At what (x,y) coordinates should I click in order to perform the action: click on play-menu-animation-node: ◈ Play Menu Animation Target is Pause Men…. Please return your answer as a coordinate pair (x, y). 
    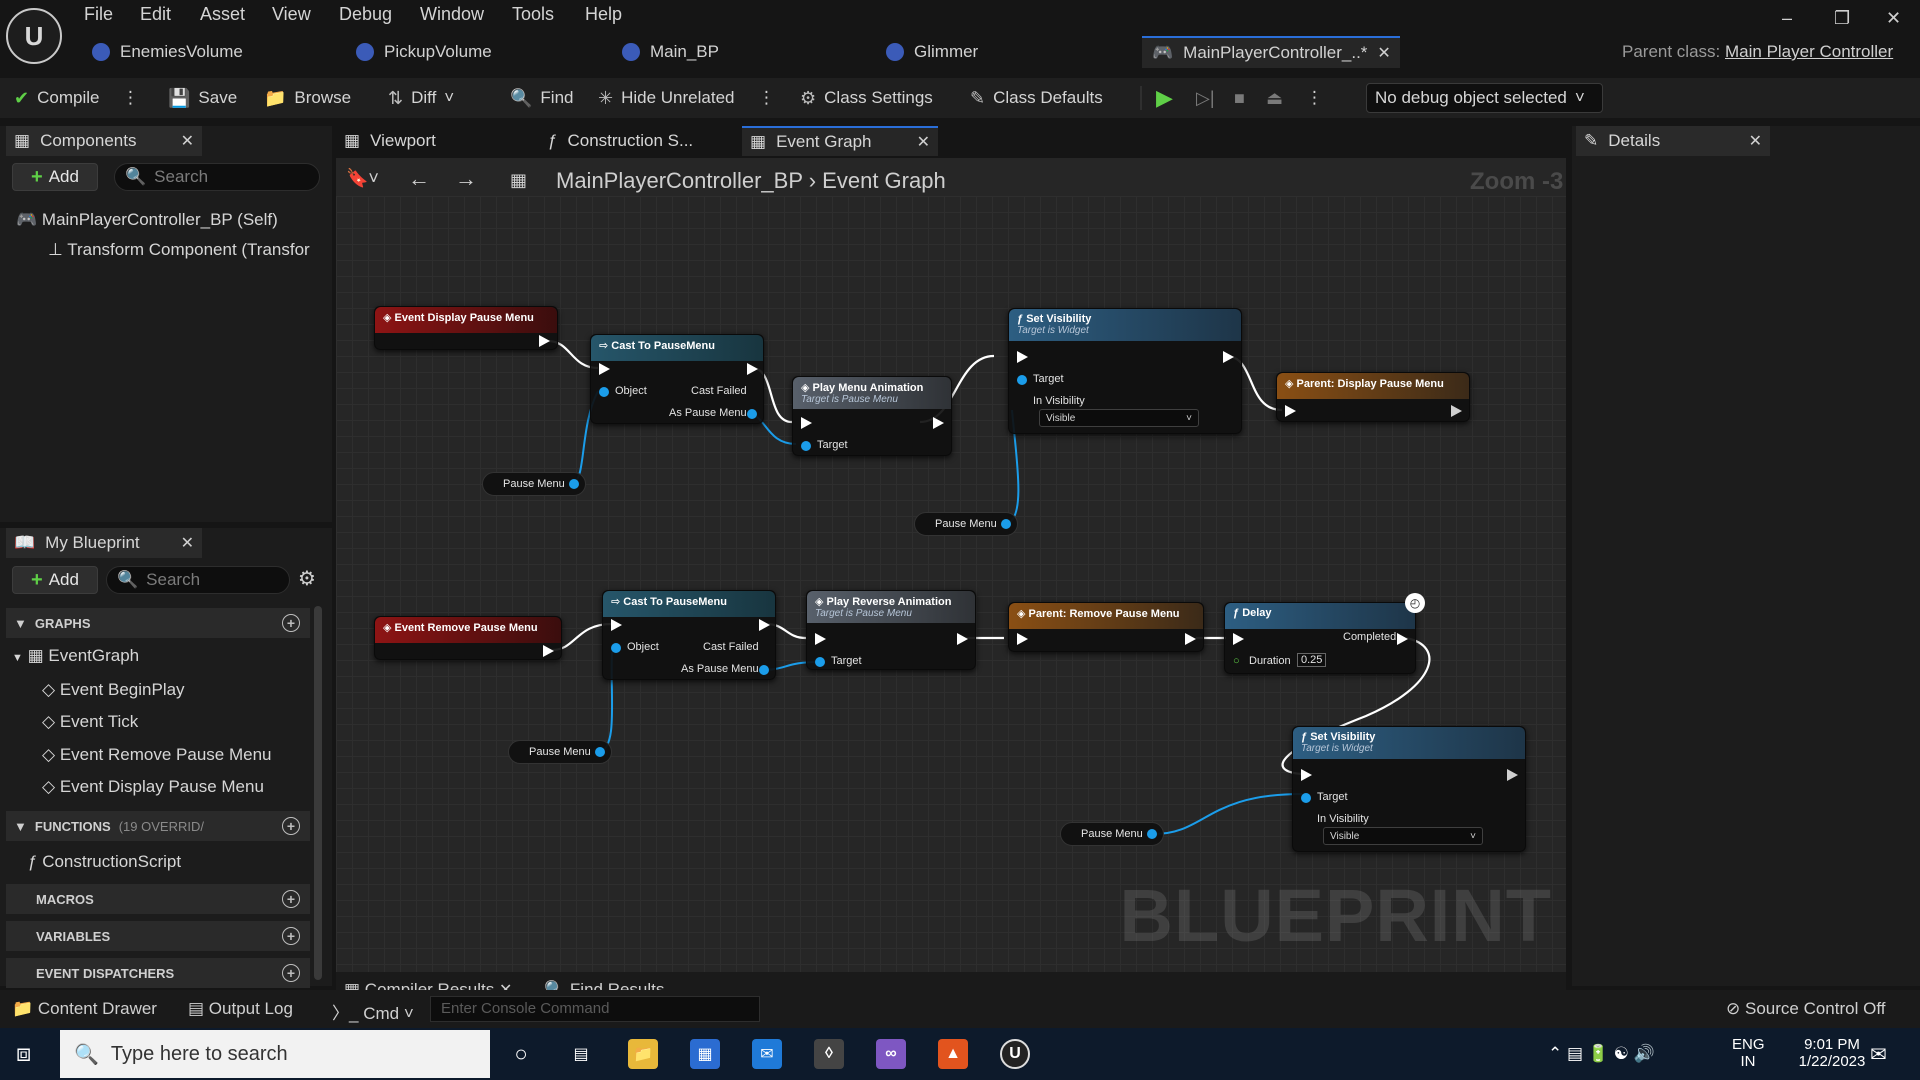
    Looking at the image, I should click on (872, 416).